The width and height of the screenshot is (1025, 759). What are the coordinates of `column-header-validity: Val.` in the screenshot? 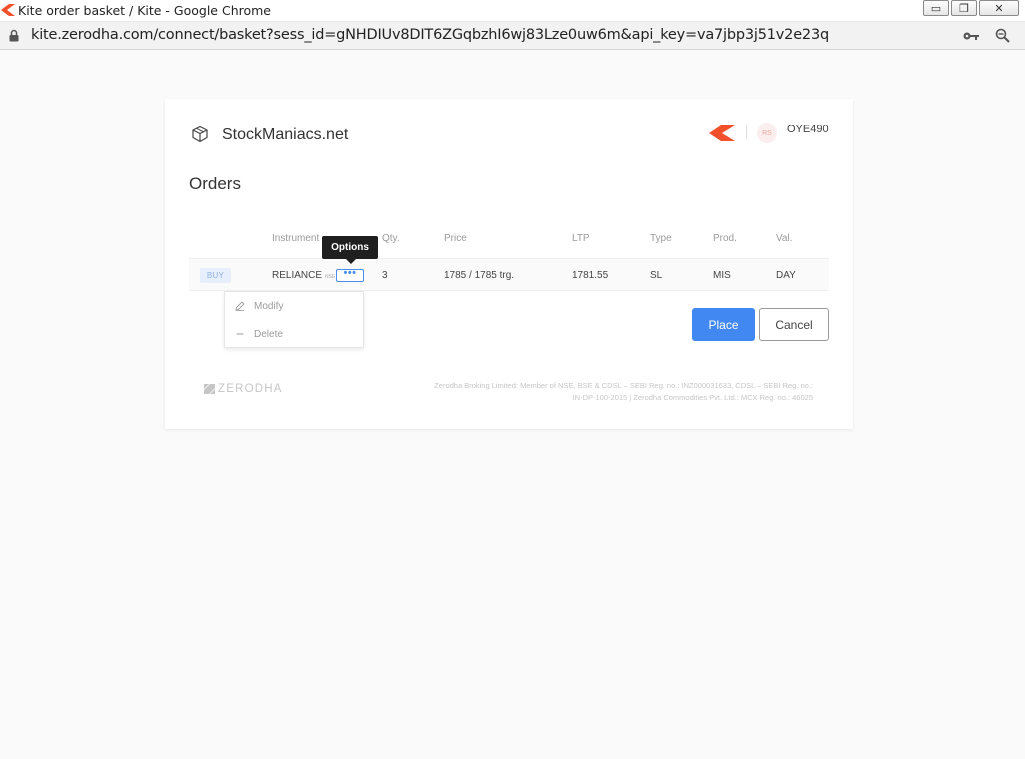 It's located at (784, 238).